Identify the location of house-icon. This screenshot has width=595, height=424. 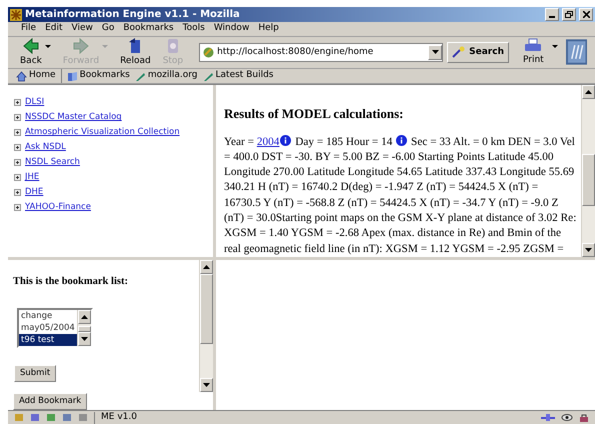
(21, 76).